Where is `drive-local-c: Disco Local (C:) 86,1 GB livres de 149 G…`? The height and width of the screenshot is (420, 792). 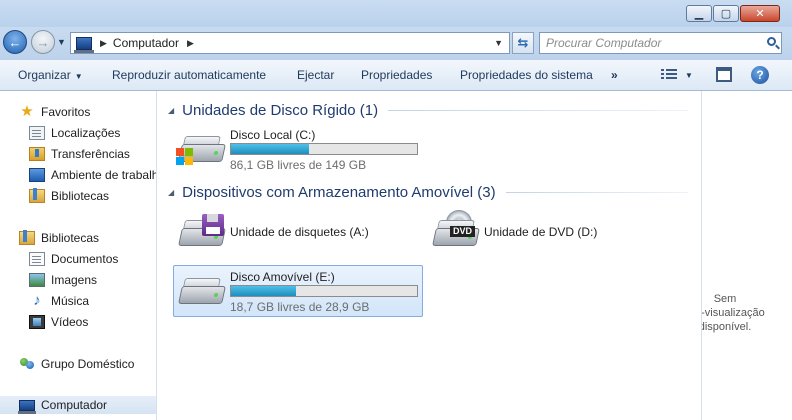 drive-local-c: Disco Local (C:) 86,1 GB livres de 149 G… is located at coordinates (299, 150).